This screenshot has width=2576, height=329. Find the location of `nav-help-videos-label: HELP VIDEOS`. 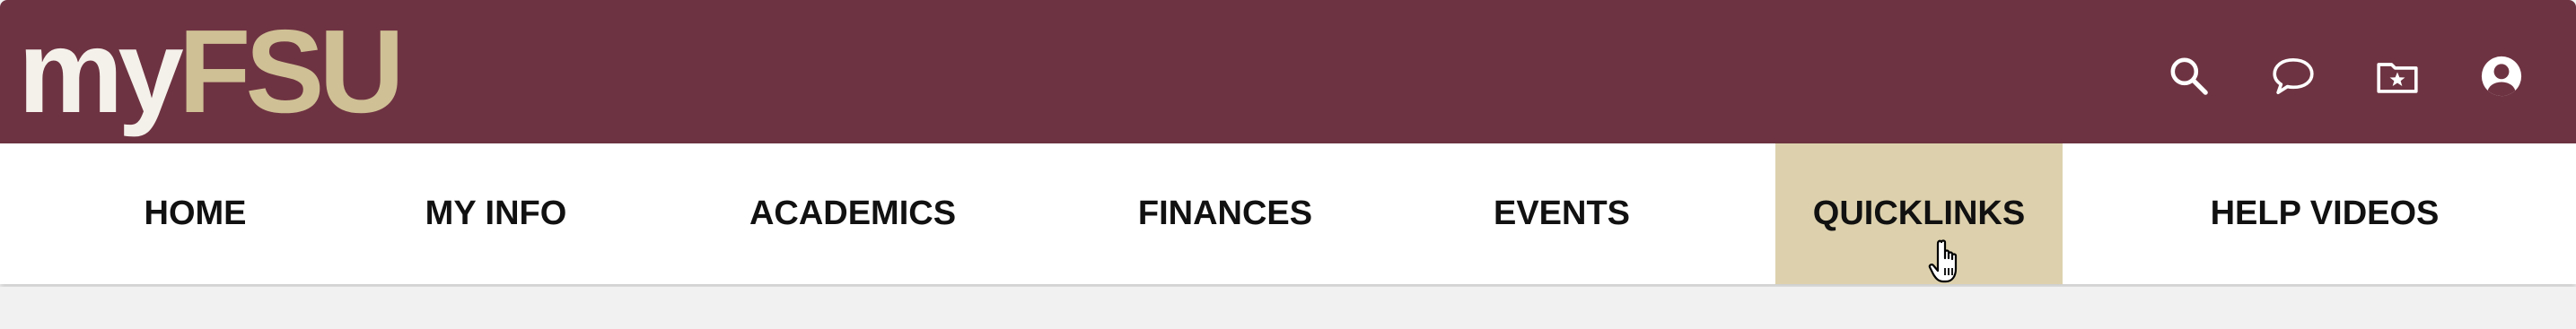

nav-help-videos-label: HELP VIDEOS is located at coordinates (2325, 213).